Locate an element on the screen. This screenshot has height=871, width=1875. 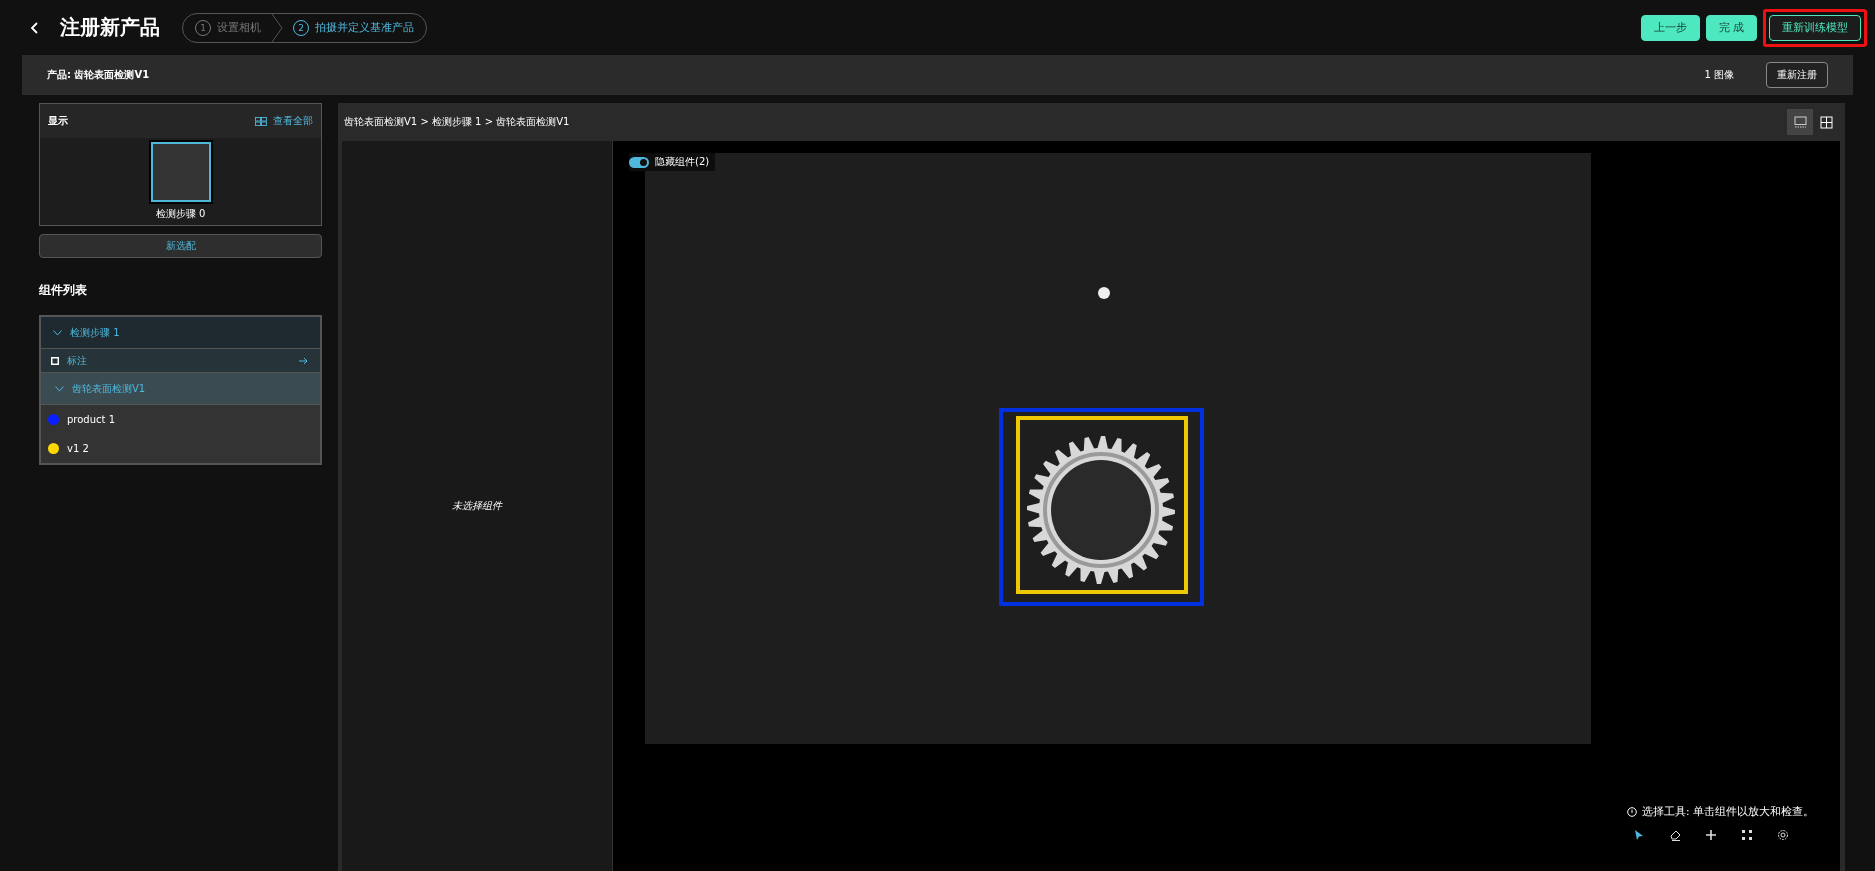
breadcrumb: 齿轮表面检测V1 > 检测步骤 1 > 齿轮表面检测V1 is located at coordinates (457, 122).